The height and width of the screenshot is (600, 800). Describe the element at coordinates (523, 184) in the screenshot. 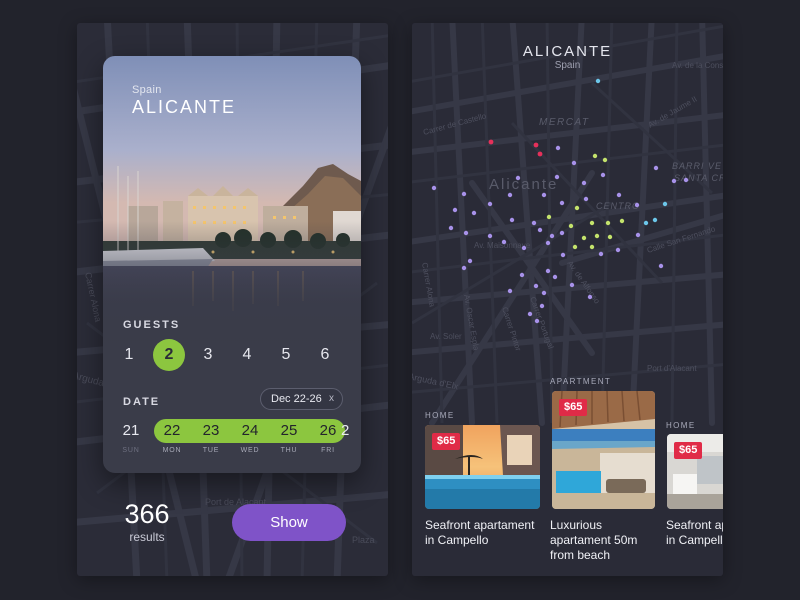

I see `map-label: Alicante` at that location.